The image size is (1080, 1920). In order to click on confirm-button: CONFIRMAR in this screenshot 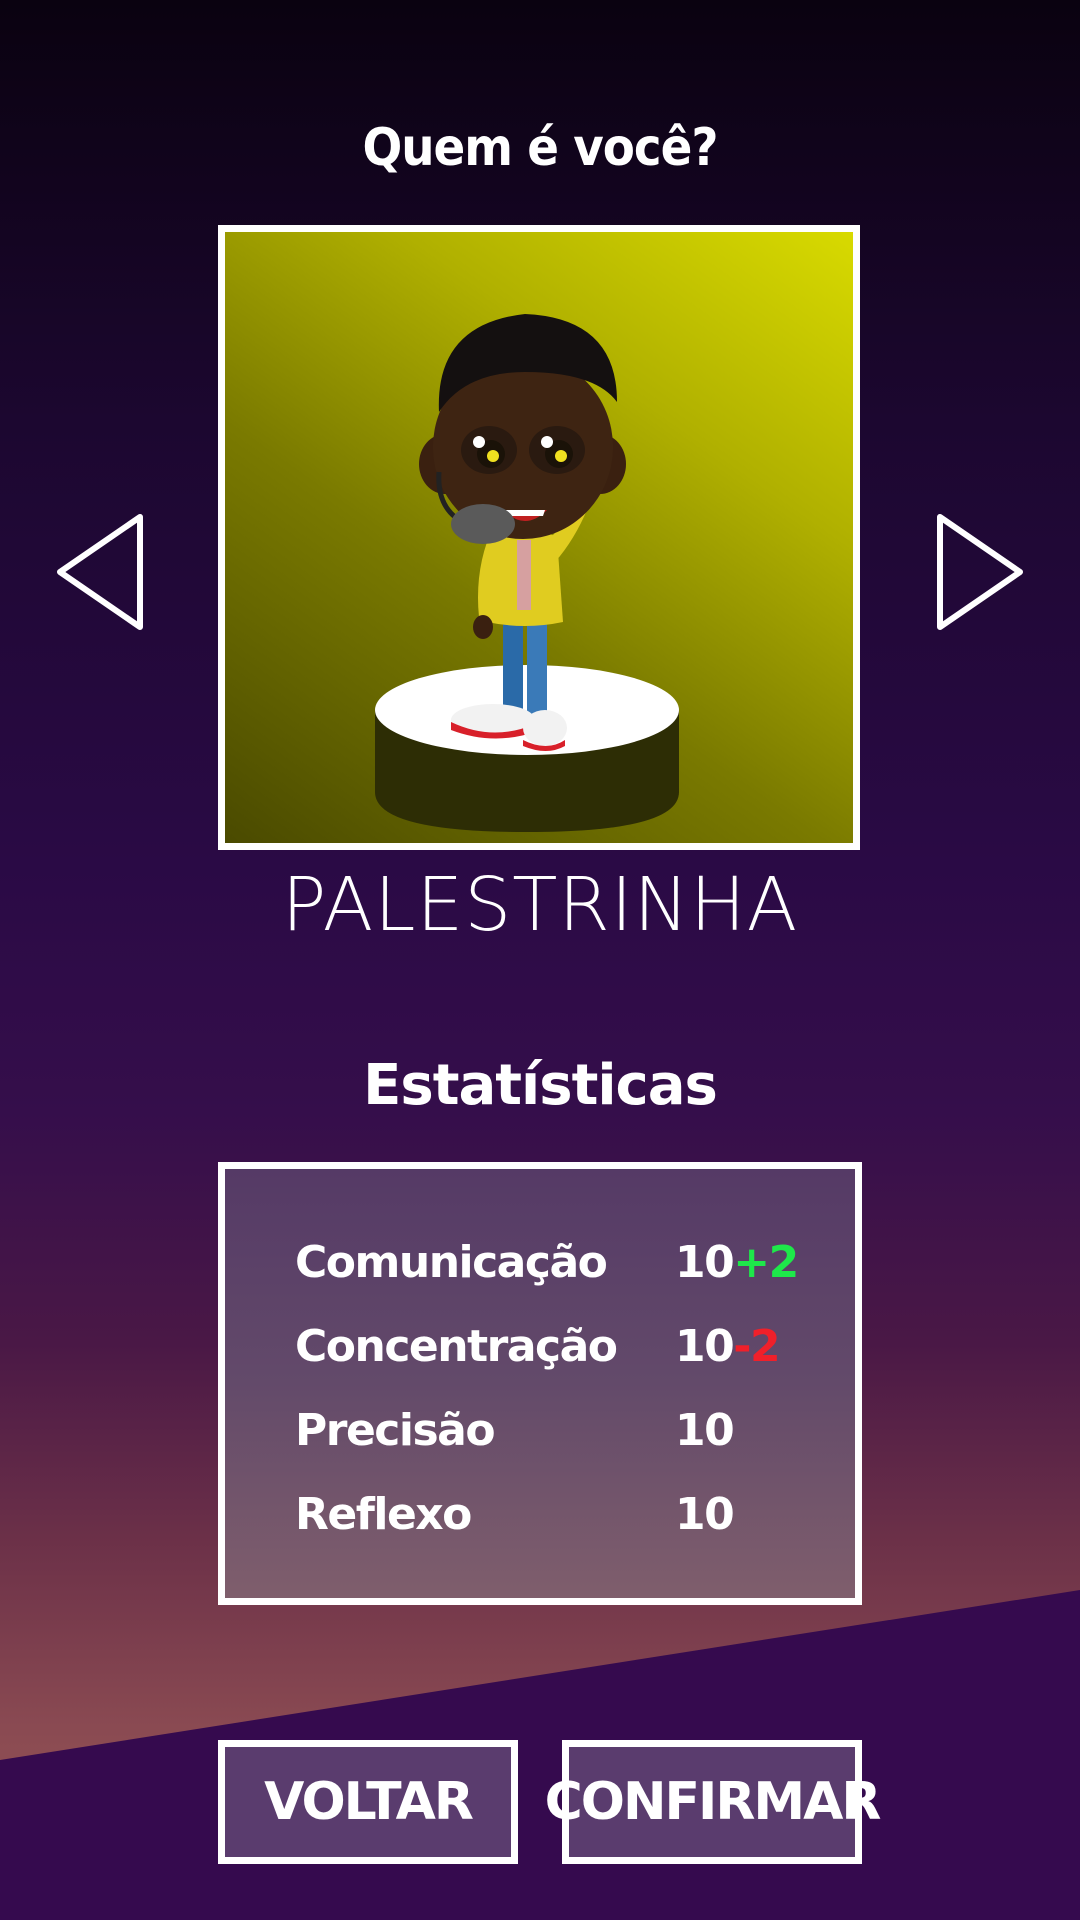, I will do `click(713, 1802)`.